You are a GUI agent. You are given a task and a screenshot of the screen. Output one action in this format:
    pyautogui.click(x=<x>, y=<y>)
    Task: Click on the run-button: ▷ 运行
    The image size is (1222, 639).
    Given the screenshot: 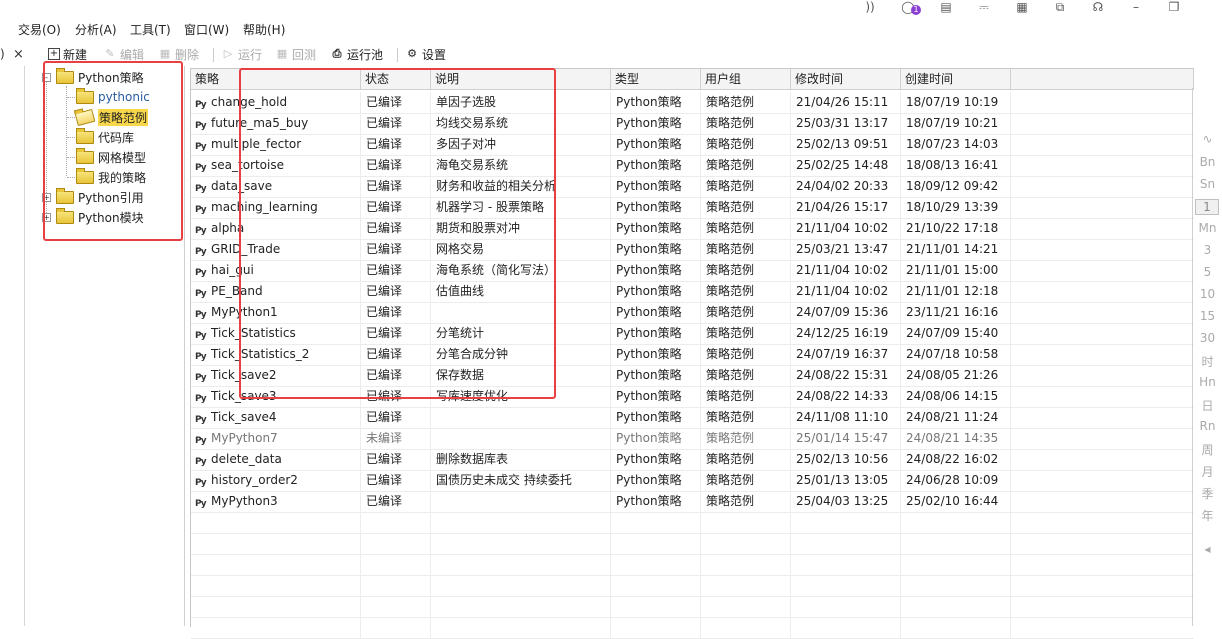 What is the action you would take?
    pyautogui.click(x=241, y=54)
    